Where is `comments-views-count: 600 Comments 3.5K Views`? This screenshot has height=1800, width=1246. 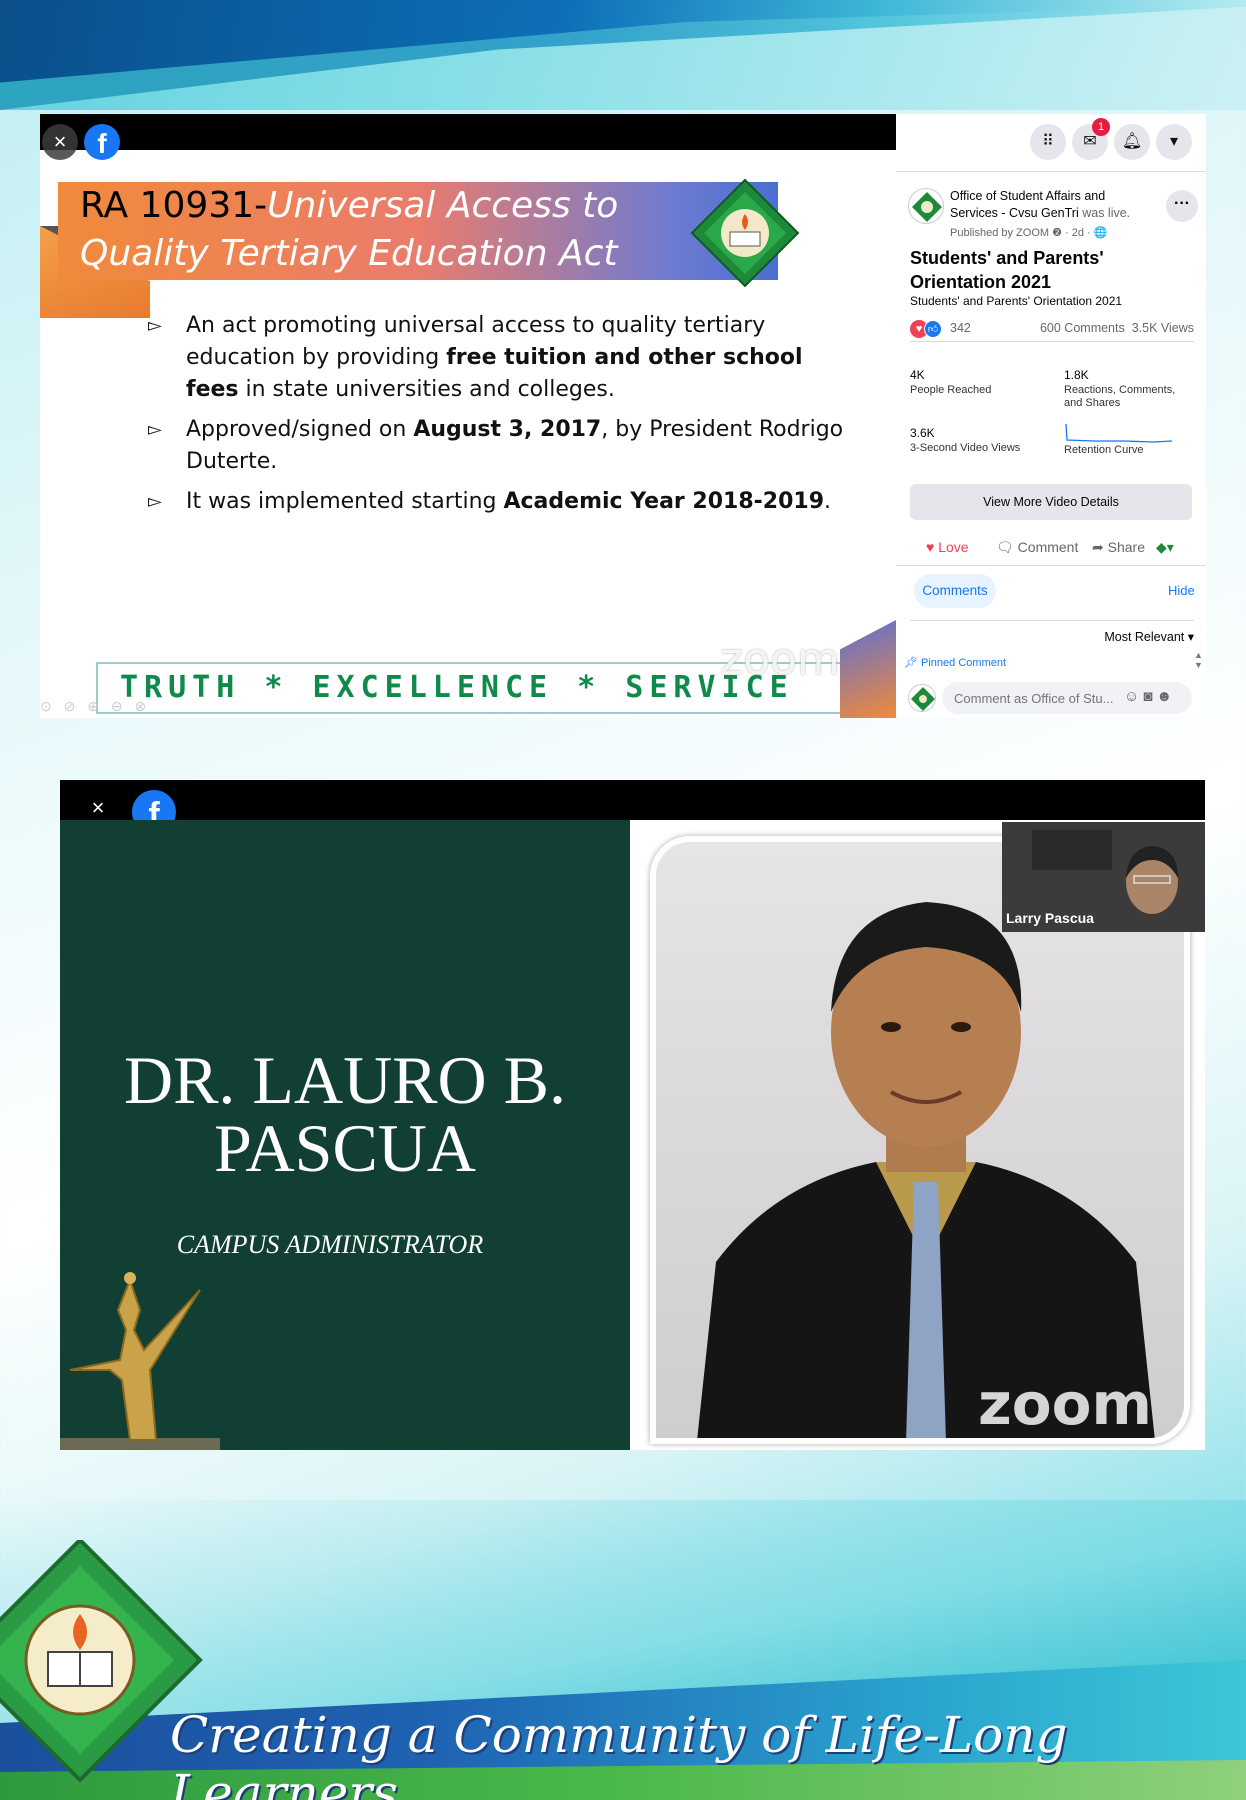
comments-views-count: 600 Comments 3.5K Views is located at coordinates (1117, 328).